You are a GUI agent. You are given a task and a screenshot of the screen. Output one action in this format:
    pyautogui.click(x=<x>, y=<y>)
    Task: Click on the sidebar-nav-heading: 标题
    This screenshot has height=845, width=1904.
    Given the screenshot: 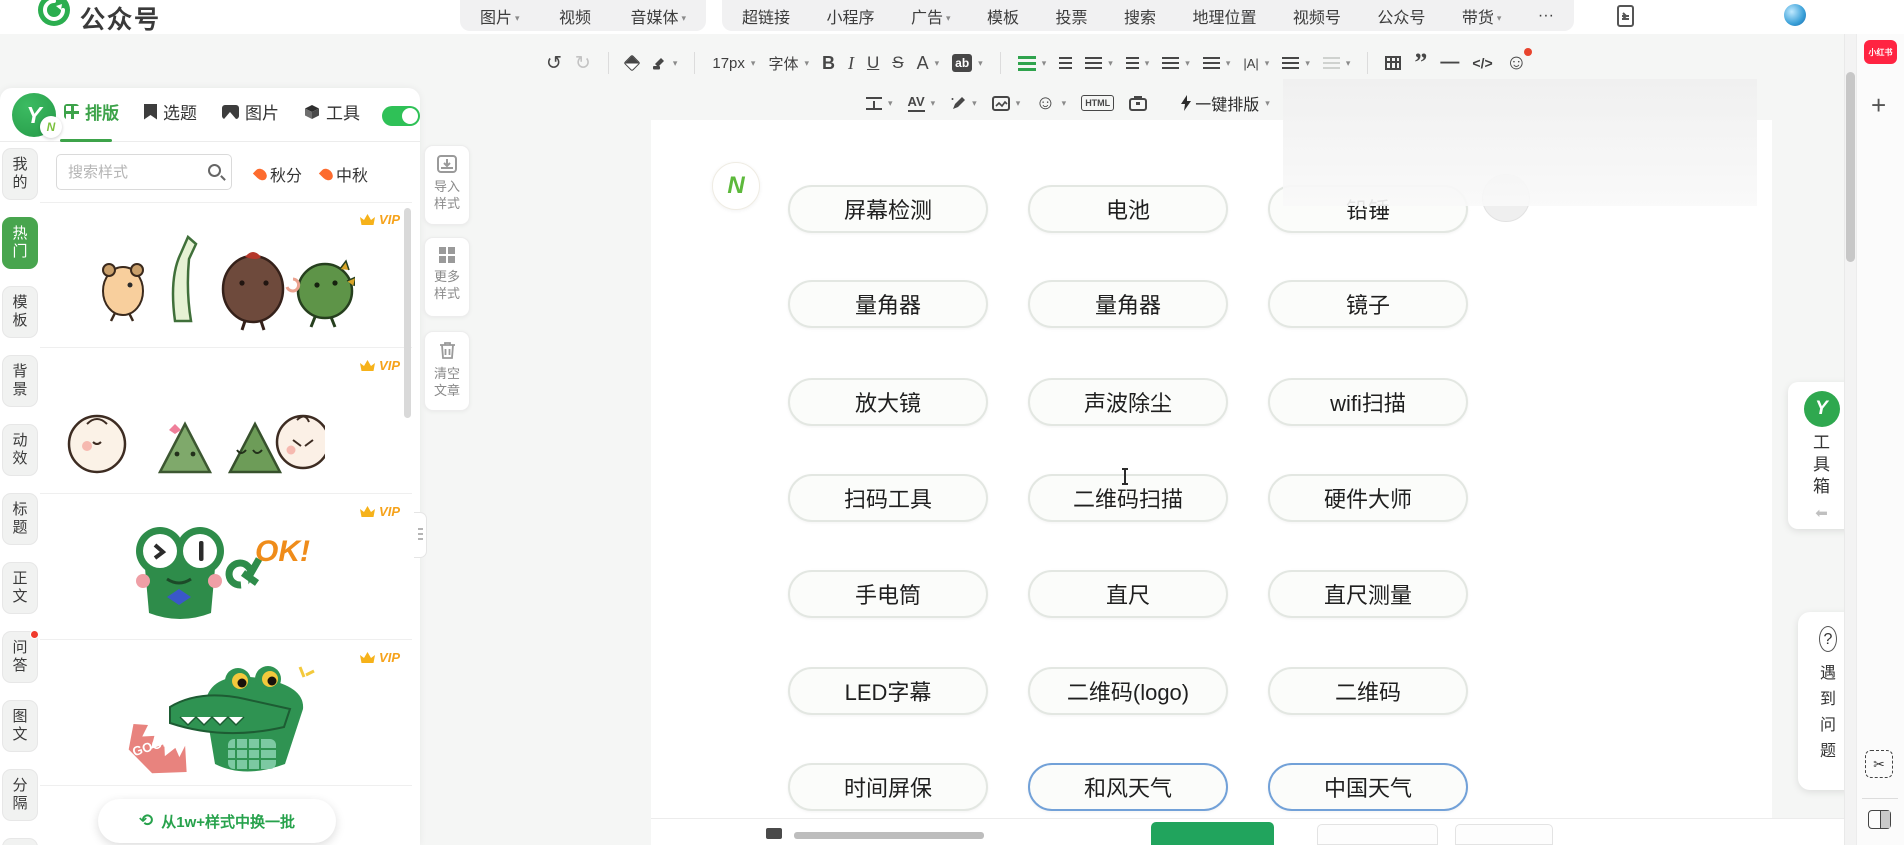 What is the action you would take?
    pyautogui.click(x=20, y=519)
    